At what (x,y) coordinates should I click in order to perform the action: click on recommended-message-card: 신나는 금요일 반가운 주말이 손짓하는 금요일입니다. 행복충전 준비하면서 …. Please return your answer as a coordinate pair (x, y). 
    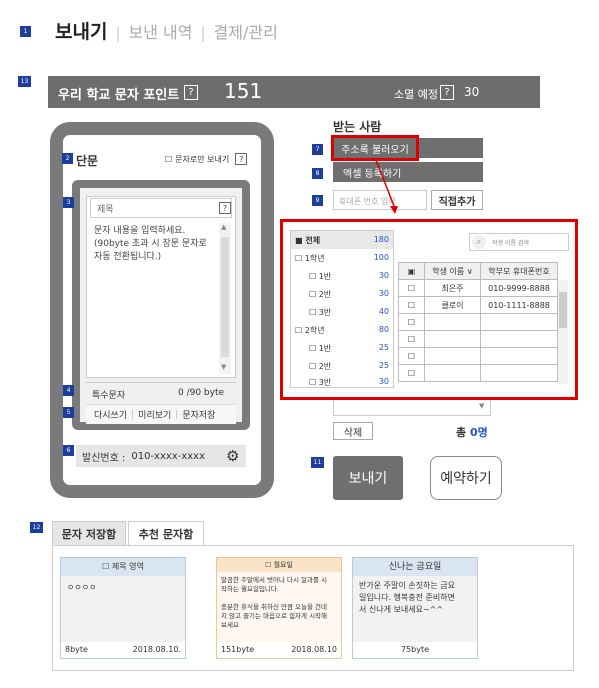
    Looking at the image, I should click on (415, 608).